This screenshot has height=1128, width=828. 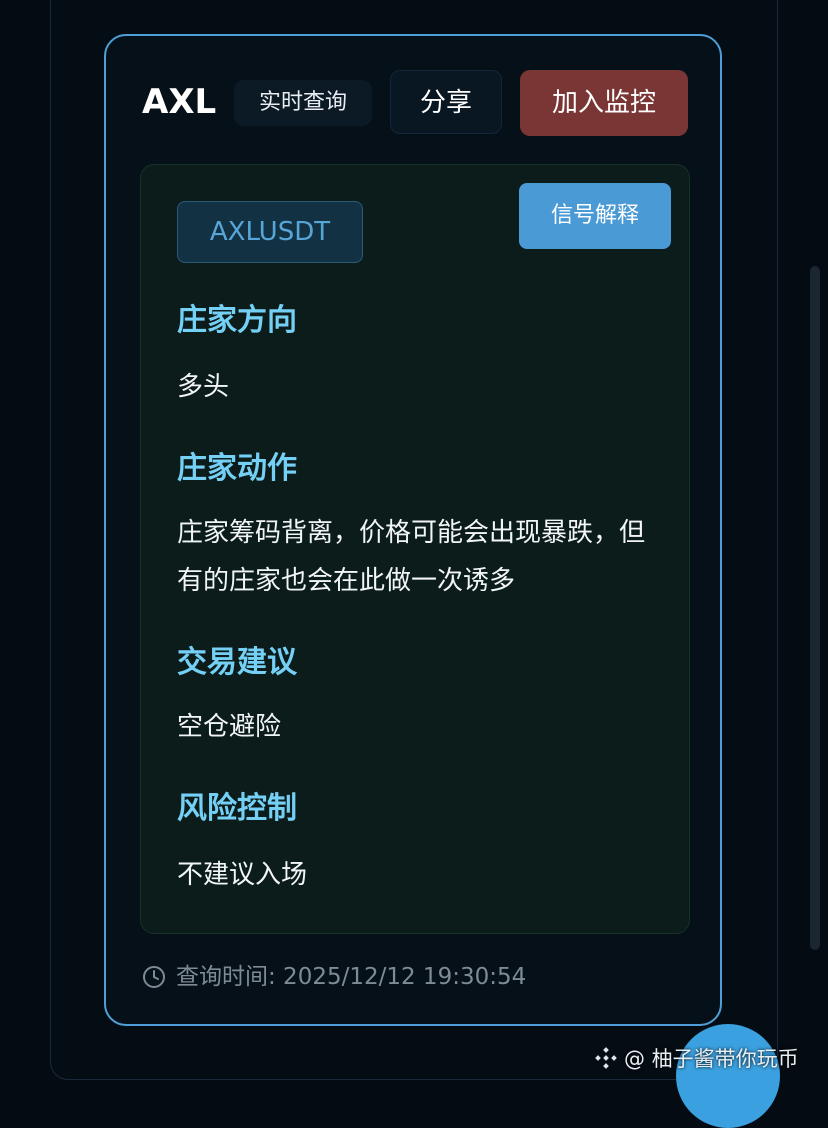 What do you see at coordinates (237, 320) in the screenshot?
I see `section-title-direction: 庄家方向` at bounding box center [237, 320].